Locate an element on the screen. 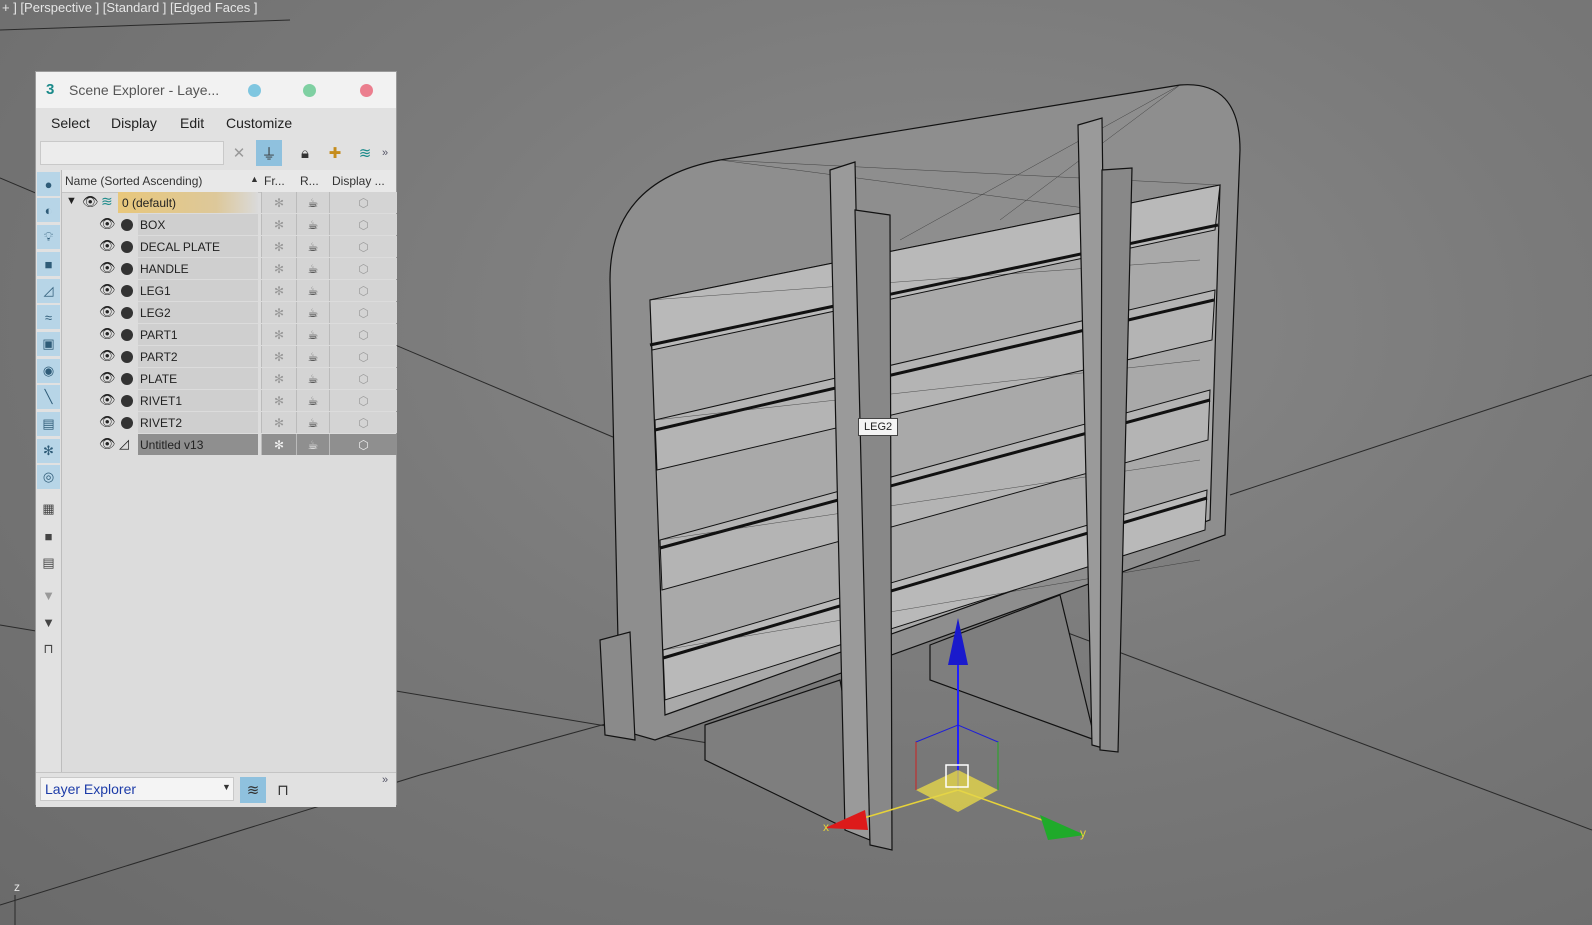 This screenshot has height=925, width=1592. list-all-icon: ▦ is located at coordinates (48, 509).